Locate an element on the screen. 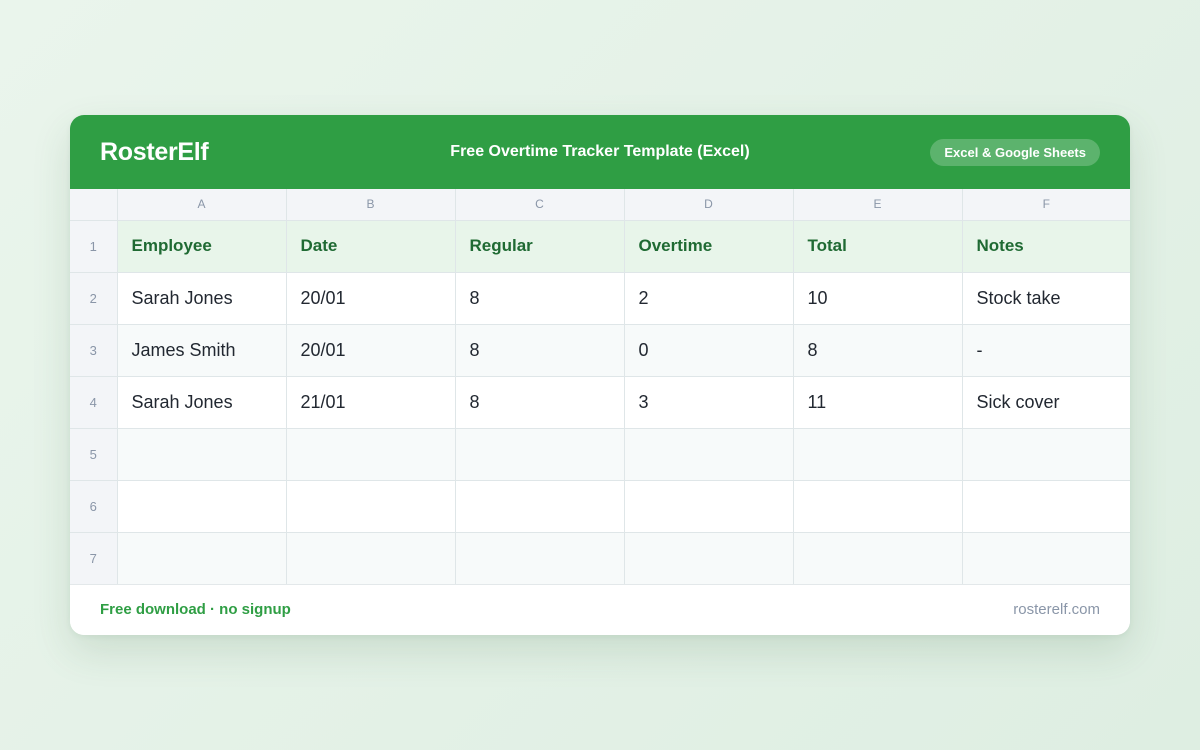  header-cell-regular: Regular is located at coordinates (539, 246).